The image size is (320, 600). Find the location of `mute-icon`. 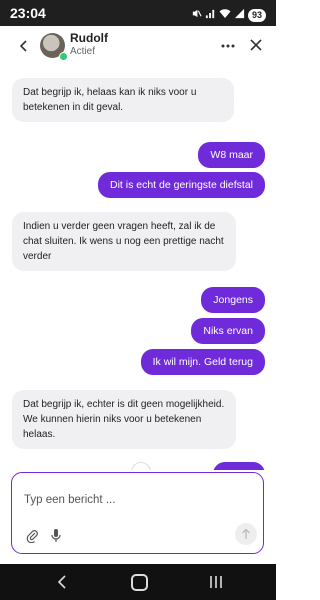

mute-icon is located at coordinates (196, 15).